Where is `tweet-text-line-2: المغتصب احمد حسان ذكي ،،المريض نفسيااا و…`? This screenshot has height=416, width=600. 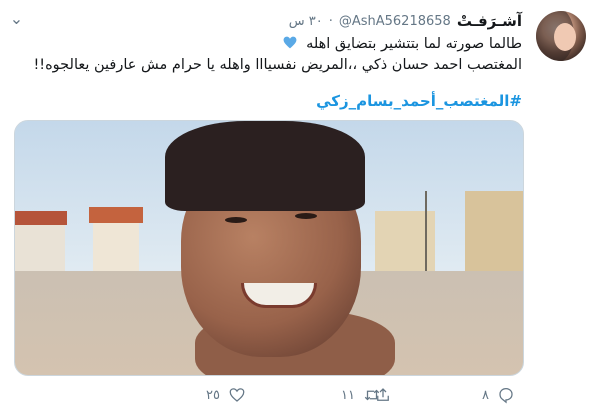
tweet-text-line-2: المغتصب احمد حسان ذكي ،،المريض نفسيااا و… is located at coordinates (277, 65).